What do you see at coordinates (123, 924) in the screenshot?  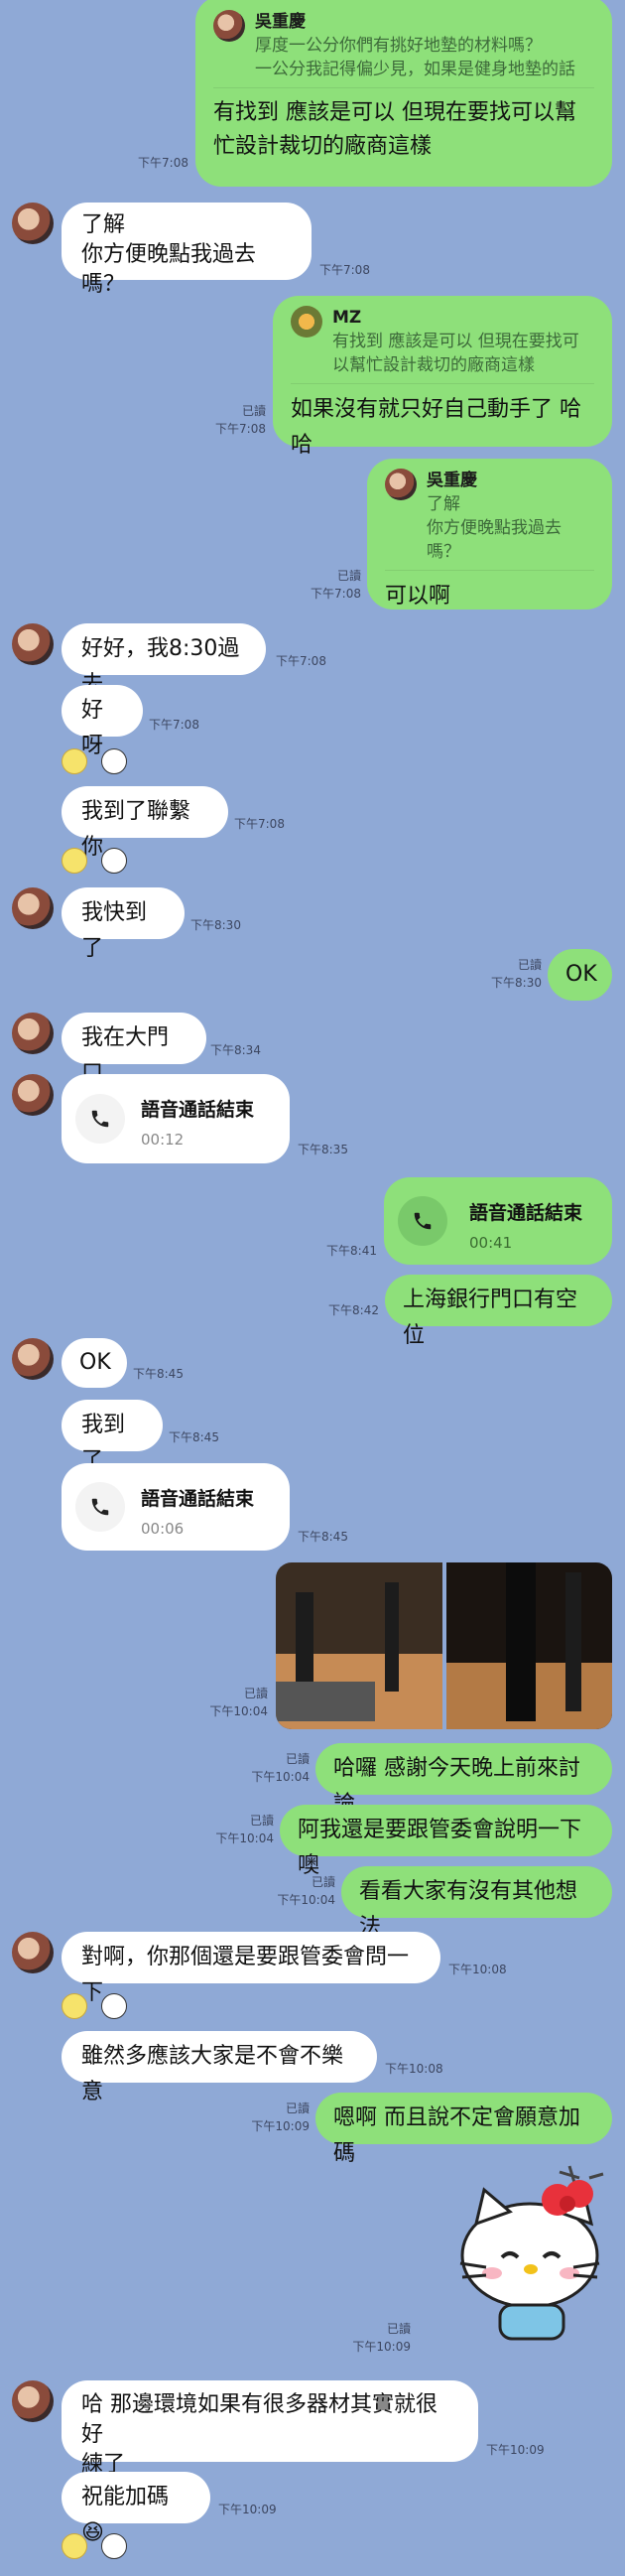 I see `message-bubble: 我快到了` at bounding box center [123, 924].